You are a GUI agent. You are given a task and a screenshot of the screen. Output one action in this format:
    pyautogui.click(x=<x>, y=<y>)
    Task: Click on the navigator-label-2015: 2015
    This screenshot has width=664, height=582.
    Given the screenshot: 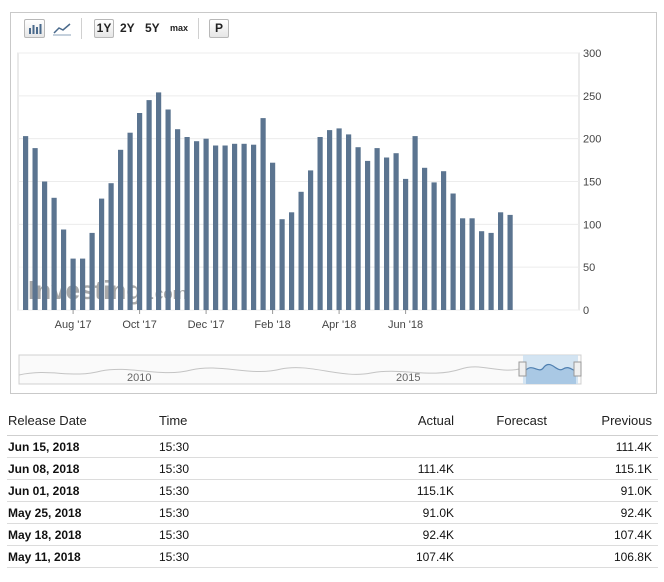 What is the action you would take?
    pyautogui.click(x=408, y=378)
    